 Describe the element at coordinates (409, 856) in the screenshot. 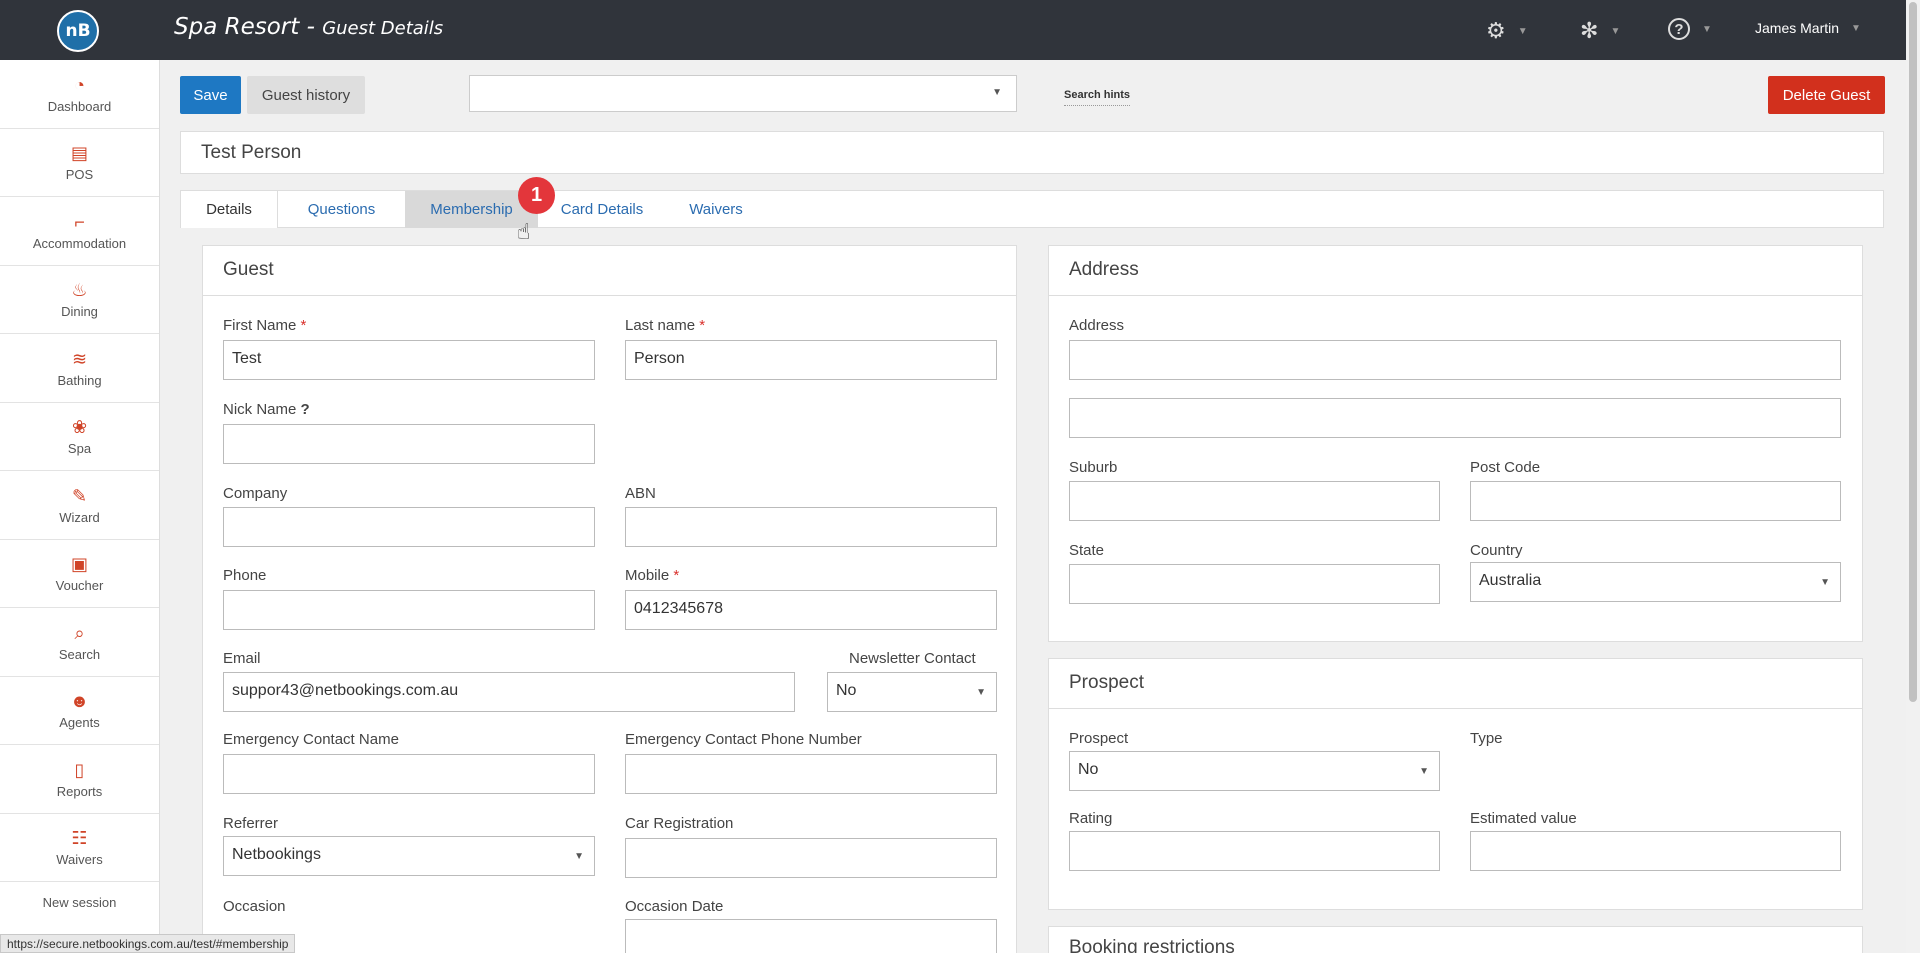

I see `referrer-select: Netbookings ▼` at that location.